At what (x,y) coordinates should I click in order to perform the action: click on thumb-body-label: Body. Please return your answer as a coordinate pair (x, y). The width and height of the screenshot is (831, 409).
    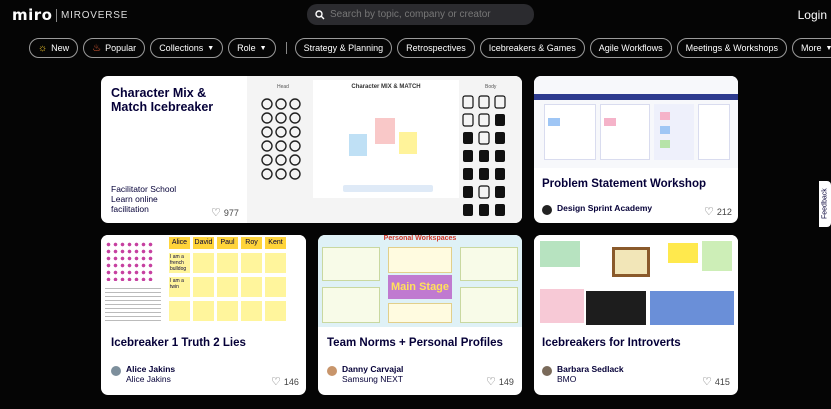
    Looking at the image, I should click on (491, 87).